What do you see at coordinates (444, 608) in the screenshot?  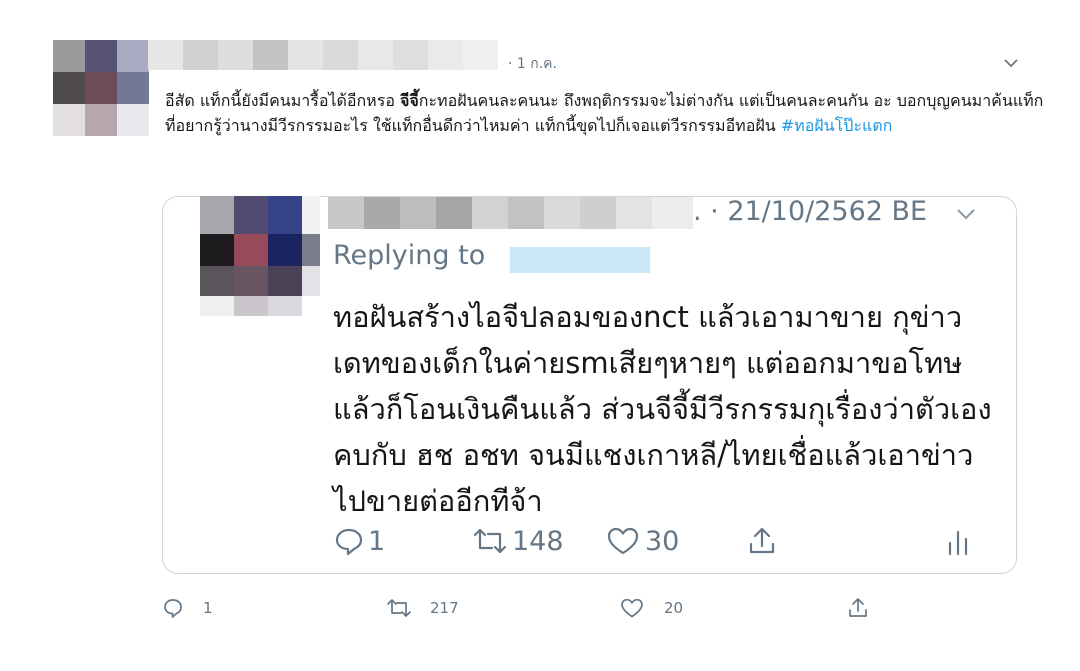 I see `retweet-count: 217` at bounding box center [444, 608].